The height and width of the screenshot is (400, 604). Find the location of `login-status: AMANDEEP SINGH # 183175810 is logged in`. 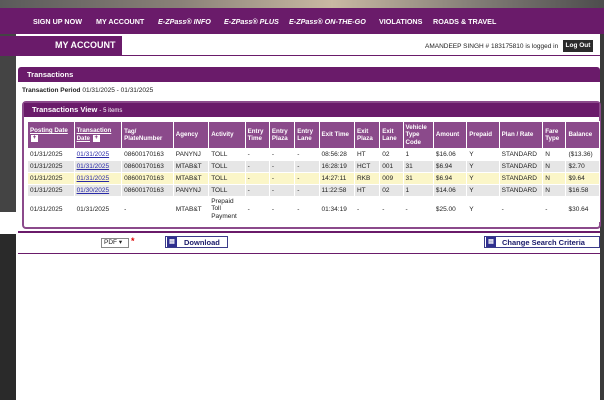

login-status: AMANDEEP SINGH # 183175810 is logged in is located at coordinates (492, 46).